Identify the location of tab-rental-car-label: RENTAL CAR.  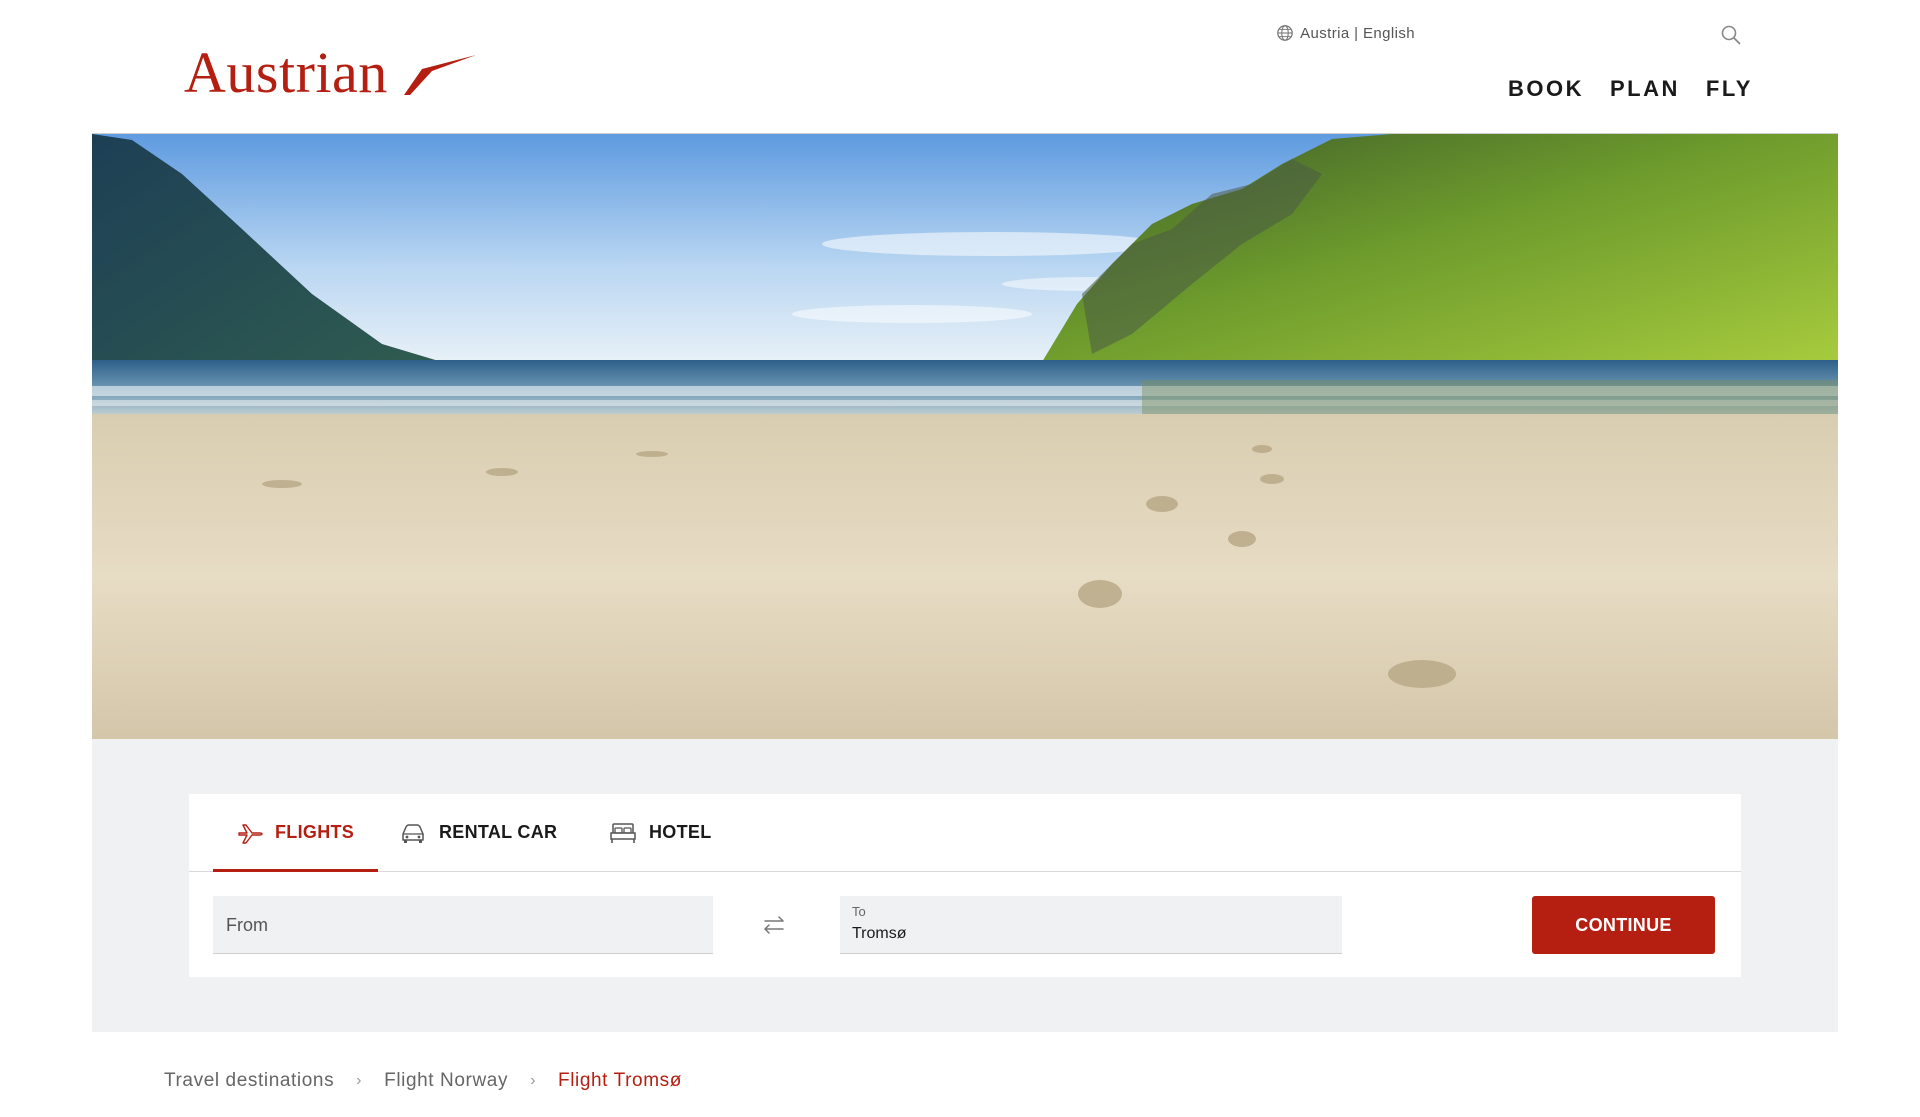
(498, 832).